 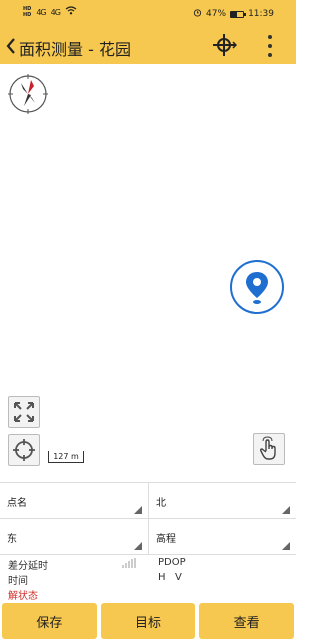 I want to click on point-name-field: 点名, so click(x=74, y=501).